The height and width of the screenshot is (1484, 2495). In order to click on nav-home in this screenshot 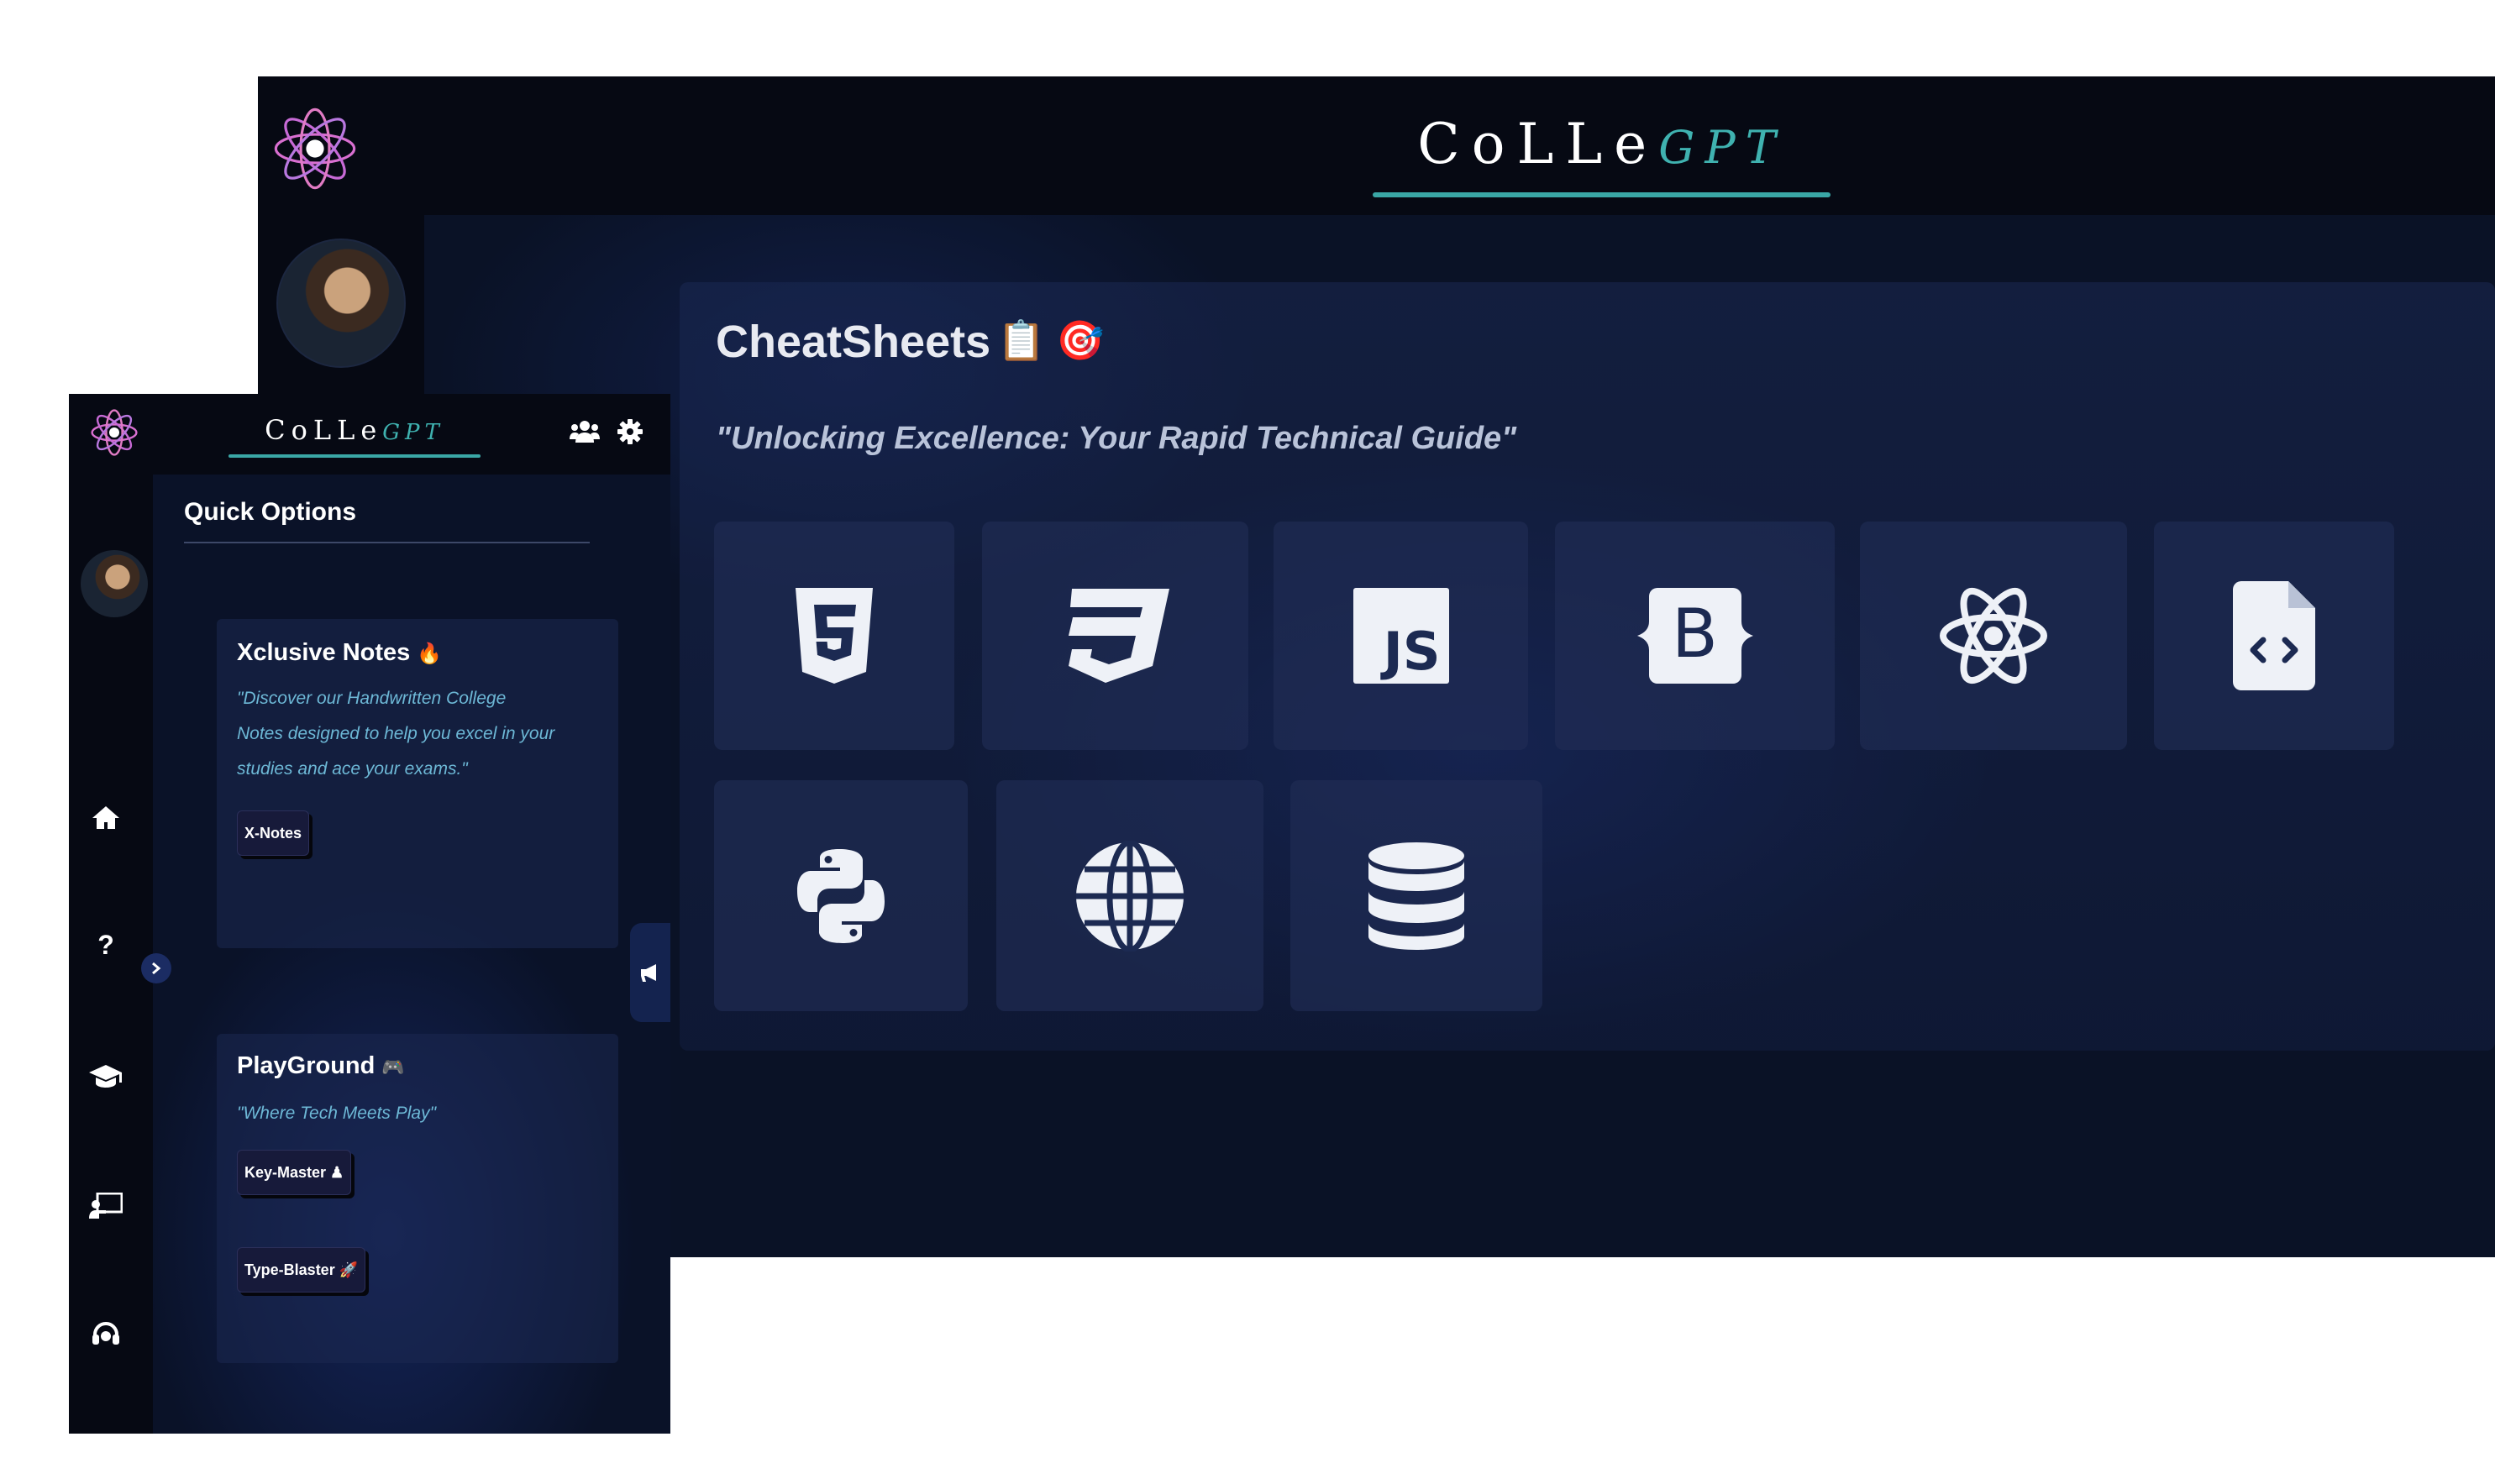, I will do `click(106, 818)`.